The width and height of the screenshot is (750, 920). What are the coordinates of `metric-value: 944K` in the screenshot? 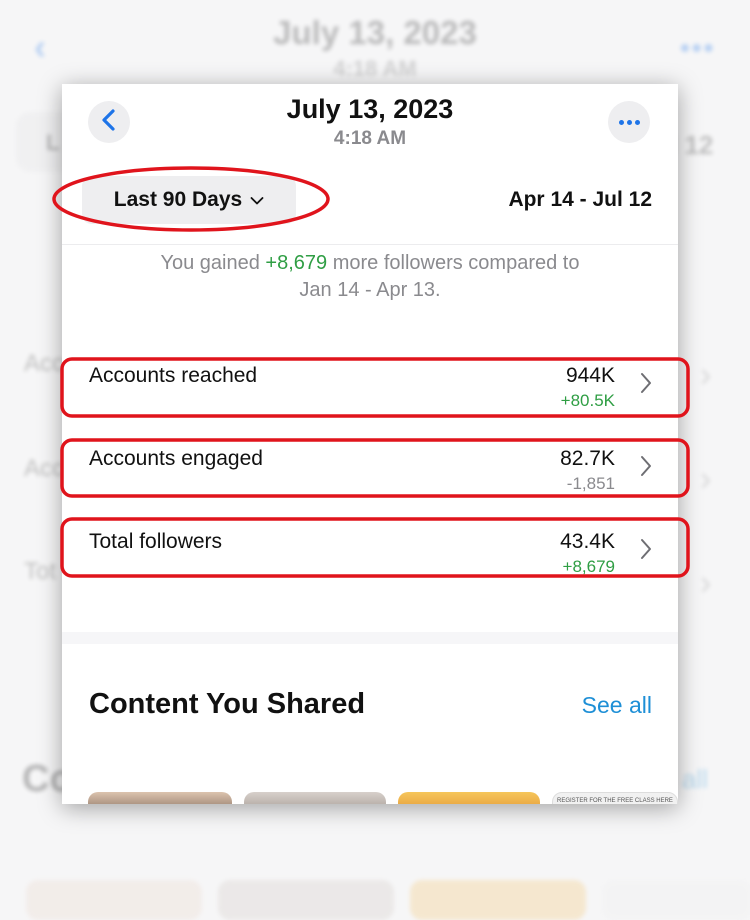 It's located at (590, 375).